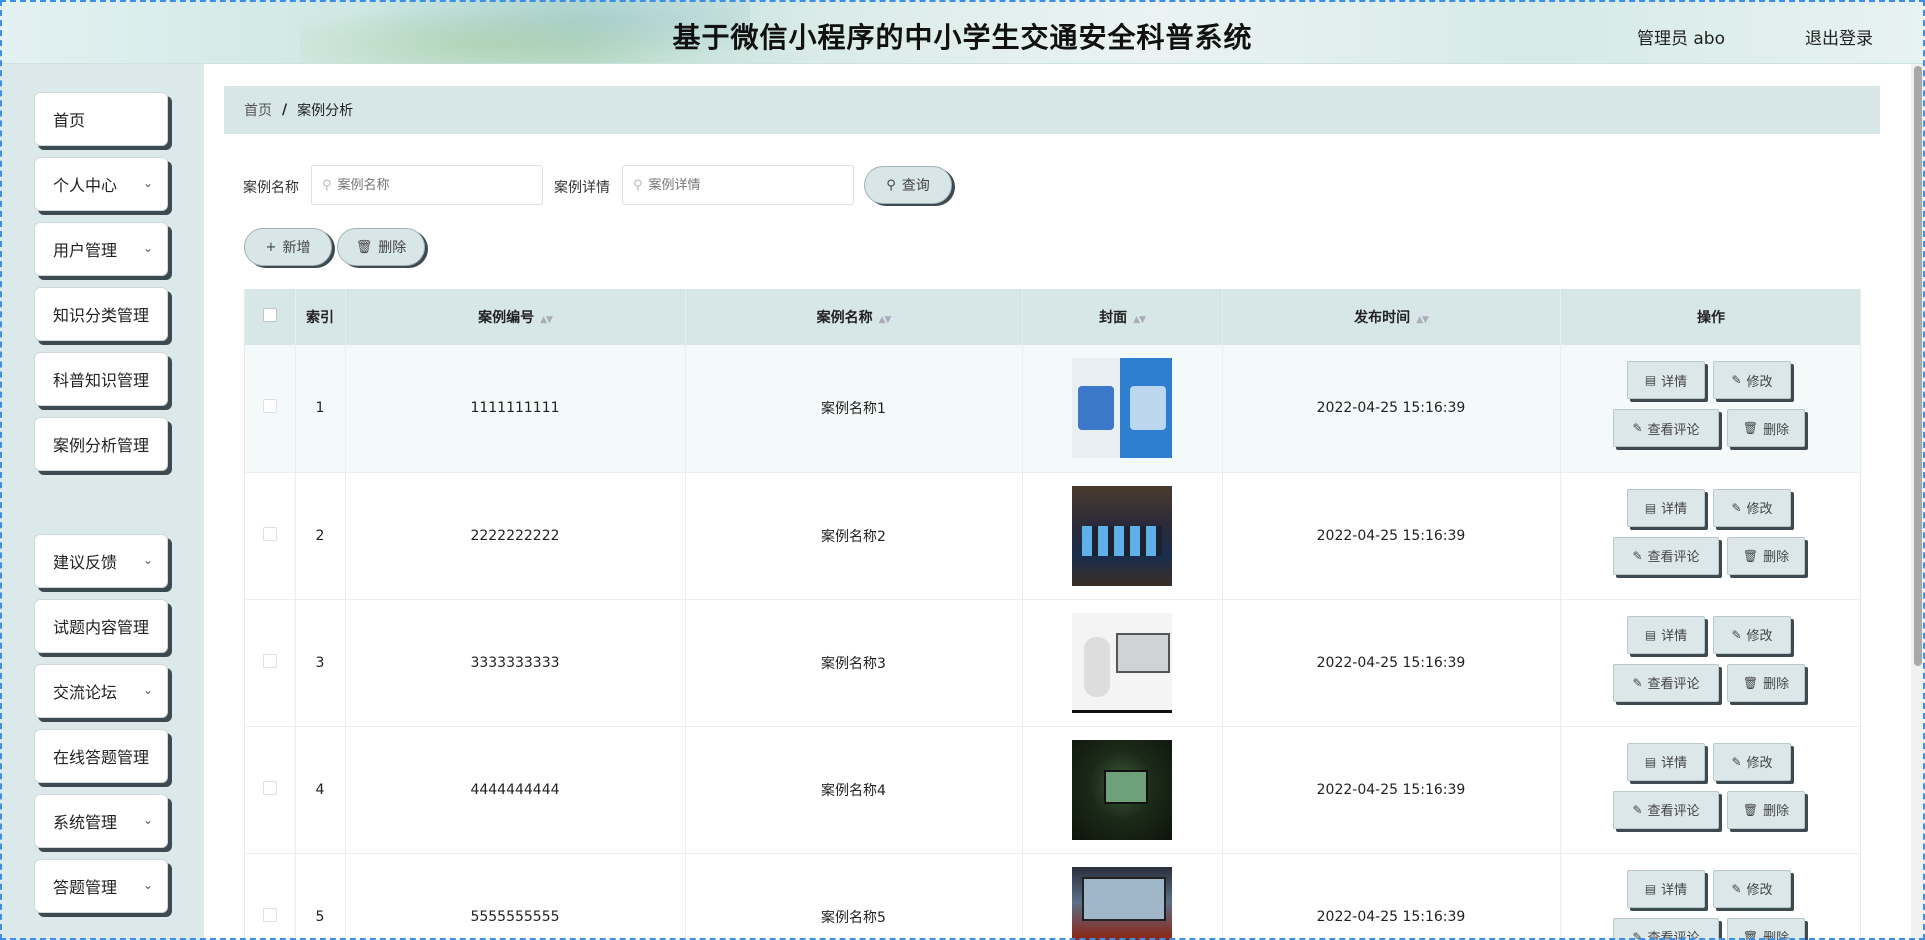 This screenshot has height=940, width=1925. What do you see at coordinates (1918, 366) in the screenshot?
I see `scrollbar-thumb` at bounding box center [1918, 366].